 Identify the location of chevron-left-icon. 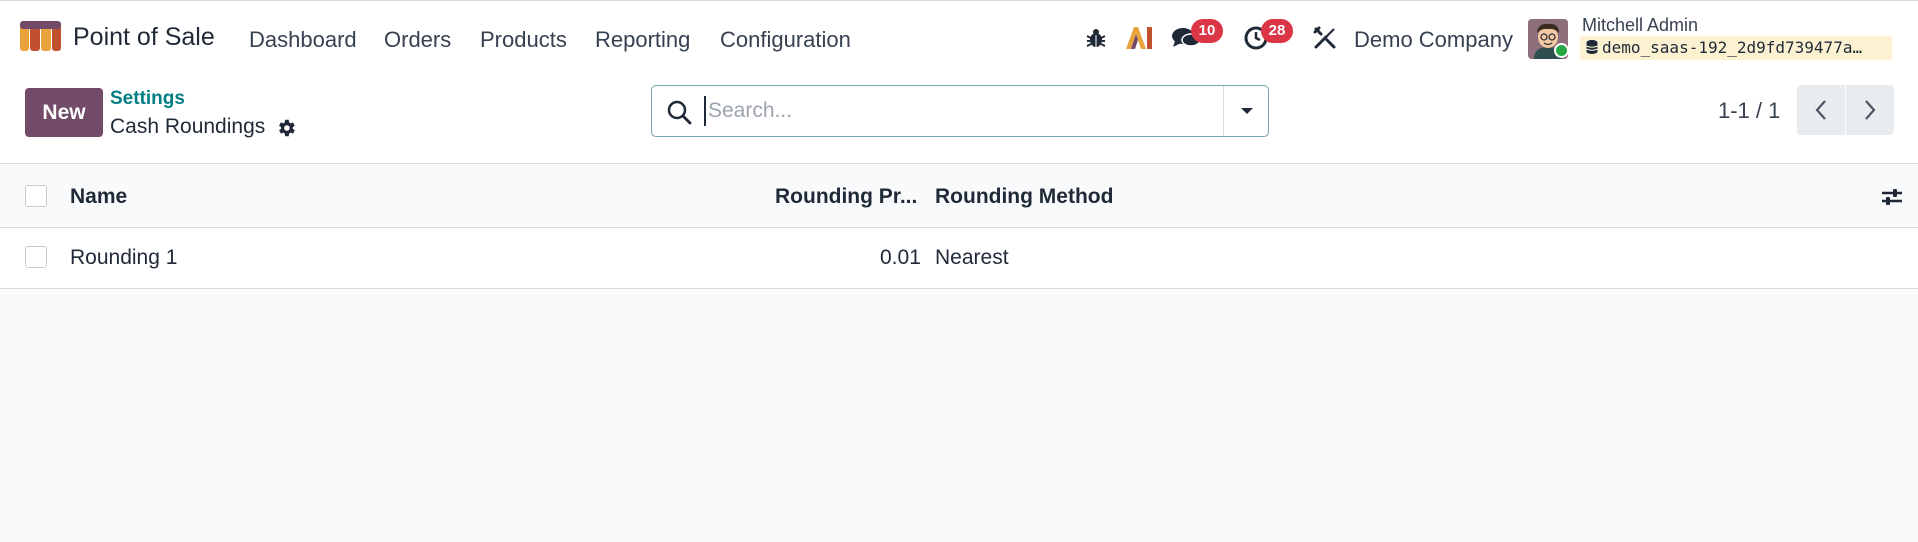
(1820, 110).